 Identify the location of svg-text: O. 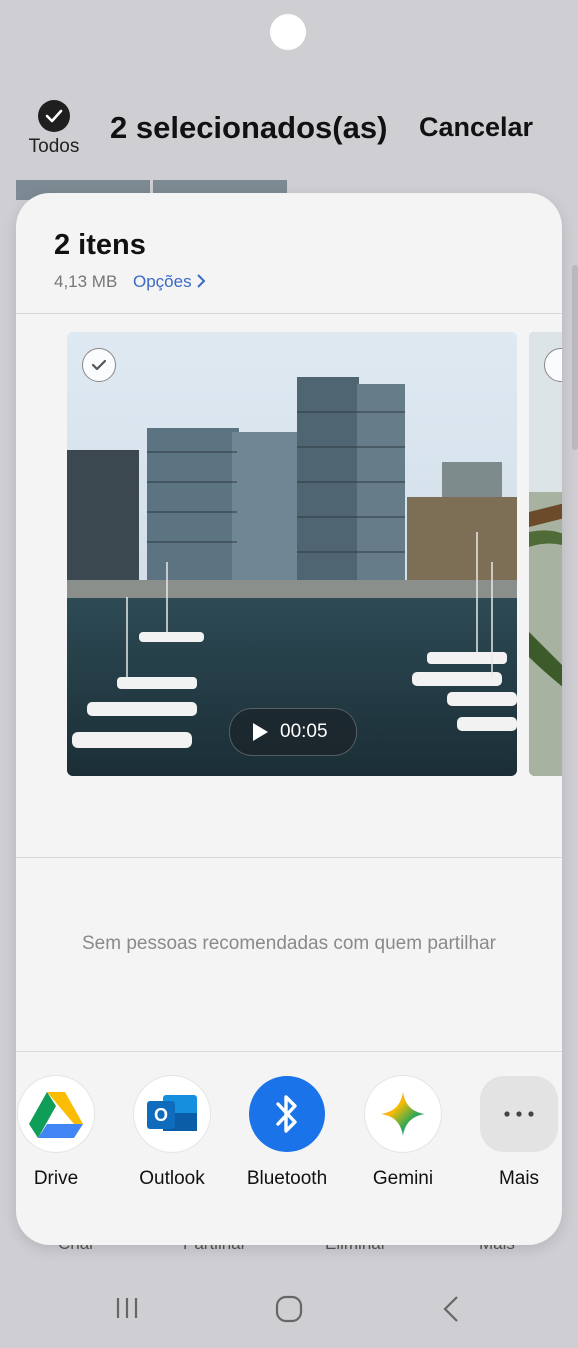
(161, 1115).